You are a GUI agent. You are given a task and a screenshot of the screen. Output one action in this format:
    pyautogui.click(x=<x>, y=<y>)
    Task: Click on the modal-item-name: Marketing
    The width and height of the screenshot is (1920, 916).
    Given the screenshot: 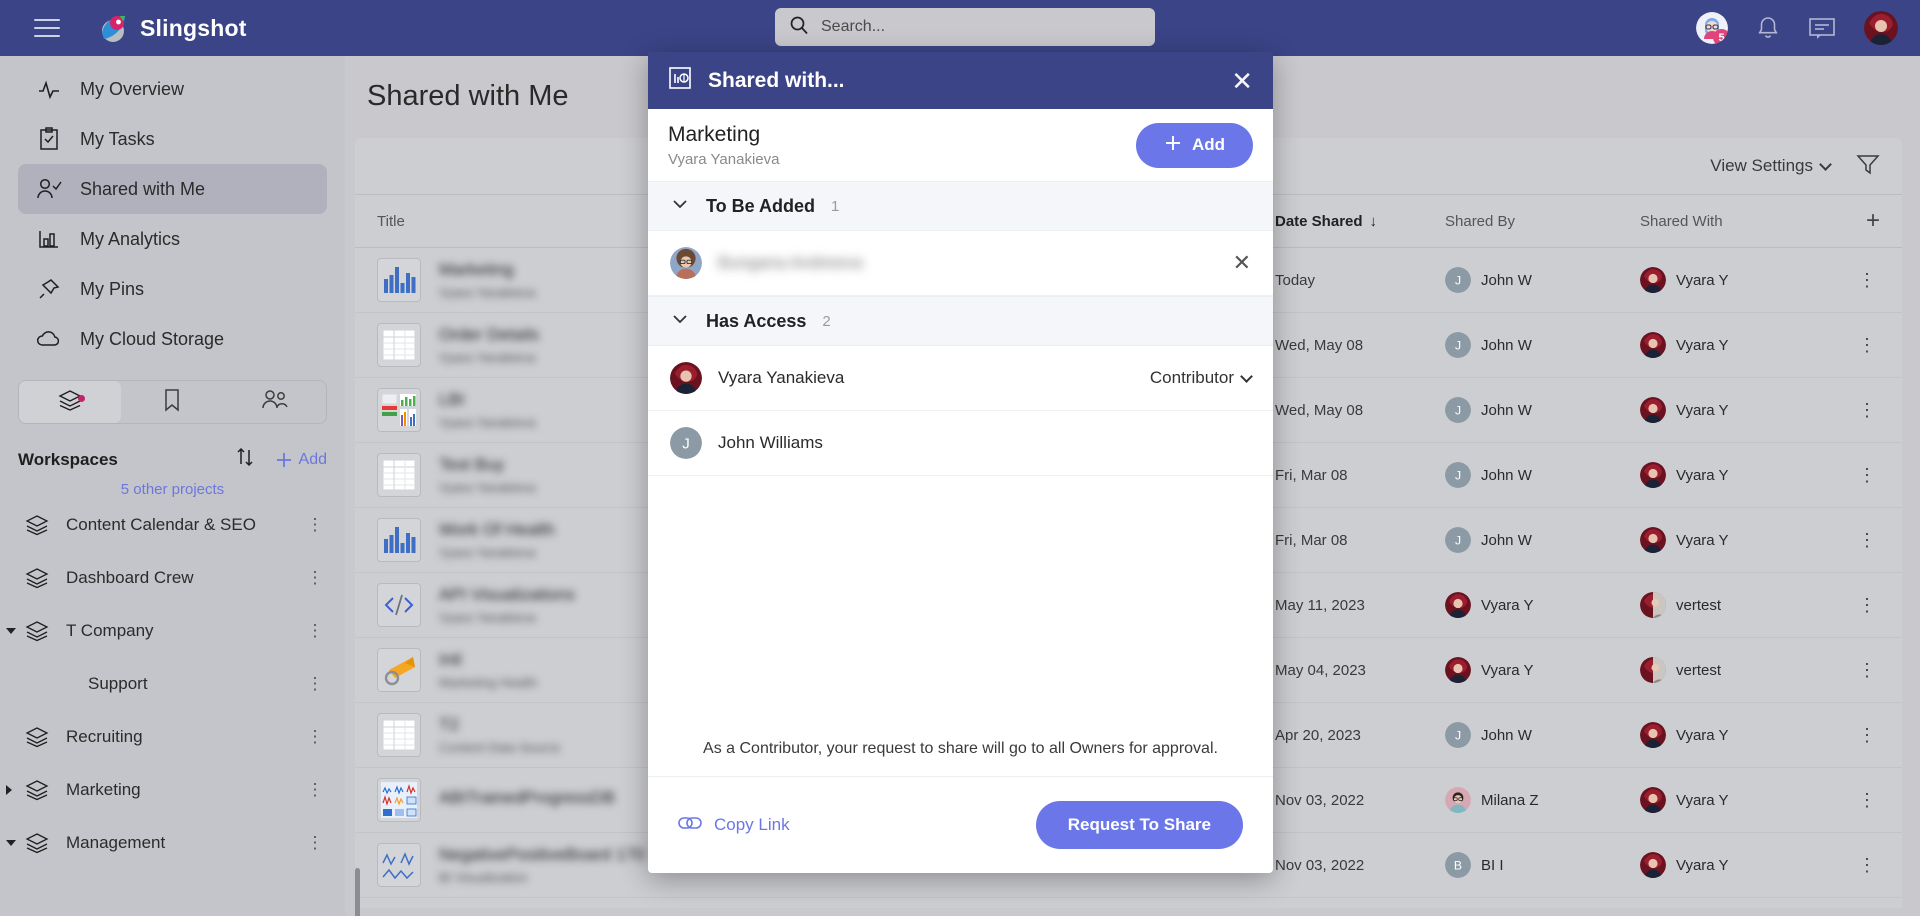 What is the action you would take?
    pyautogui.click(x=714, y=134)
    